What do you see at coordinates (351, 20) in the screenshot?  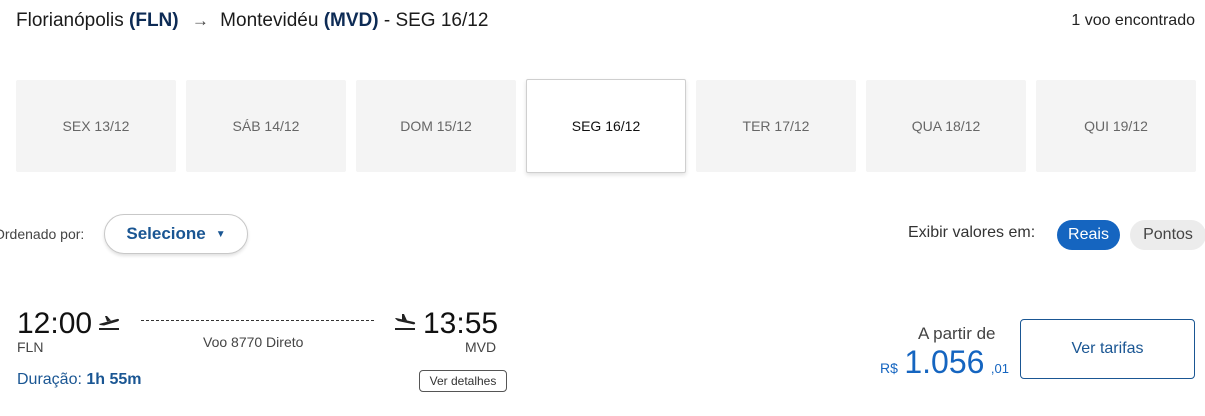 I see `destination-code: (MVD)` at bounding box center [351, 20].